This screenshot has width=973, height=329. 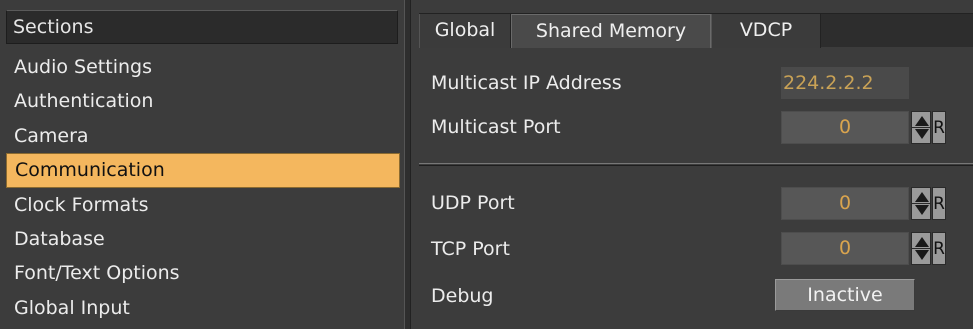 What do you see at coordinates (845, 248) in the screenshot?
I see `tcp-port-input: 0` at bounding box center [845, 248].